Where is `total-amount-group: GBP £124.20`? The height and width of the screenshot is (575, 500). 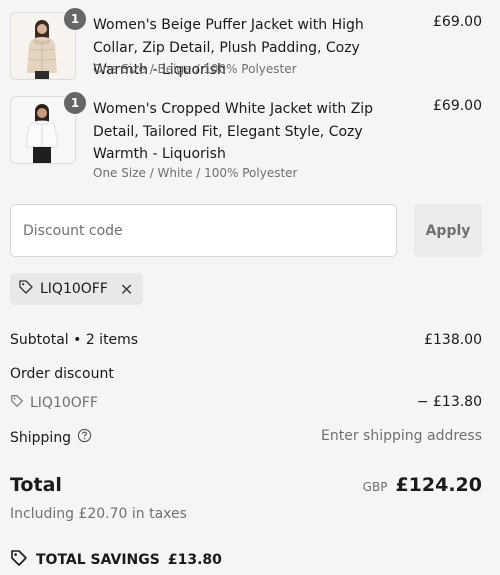 total-amount-group: GBP £124.20 is located at coordinates (422, 485).